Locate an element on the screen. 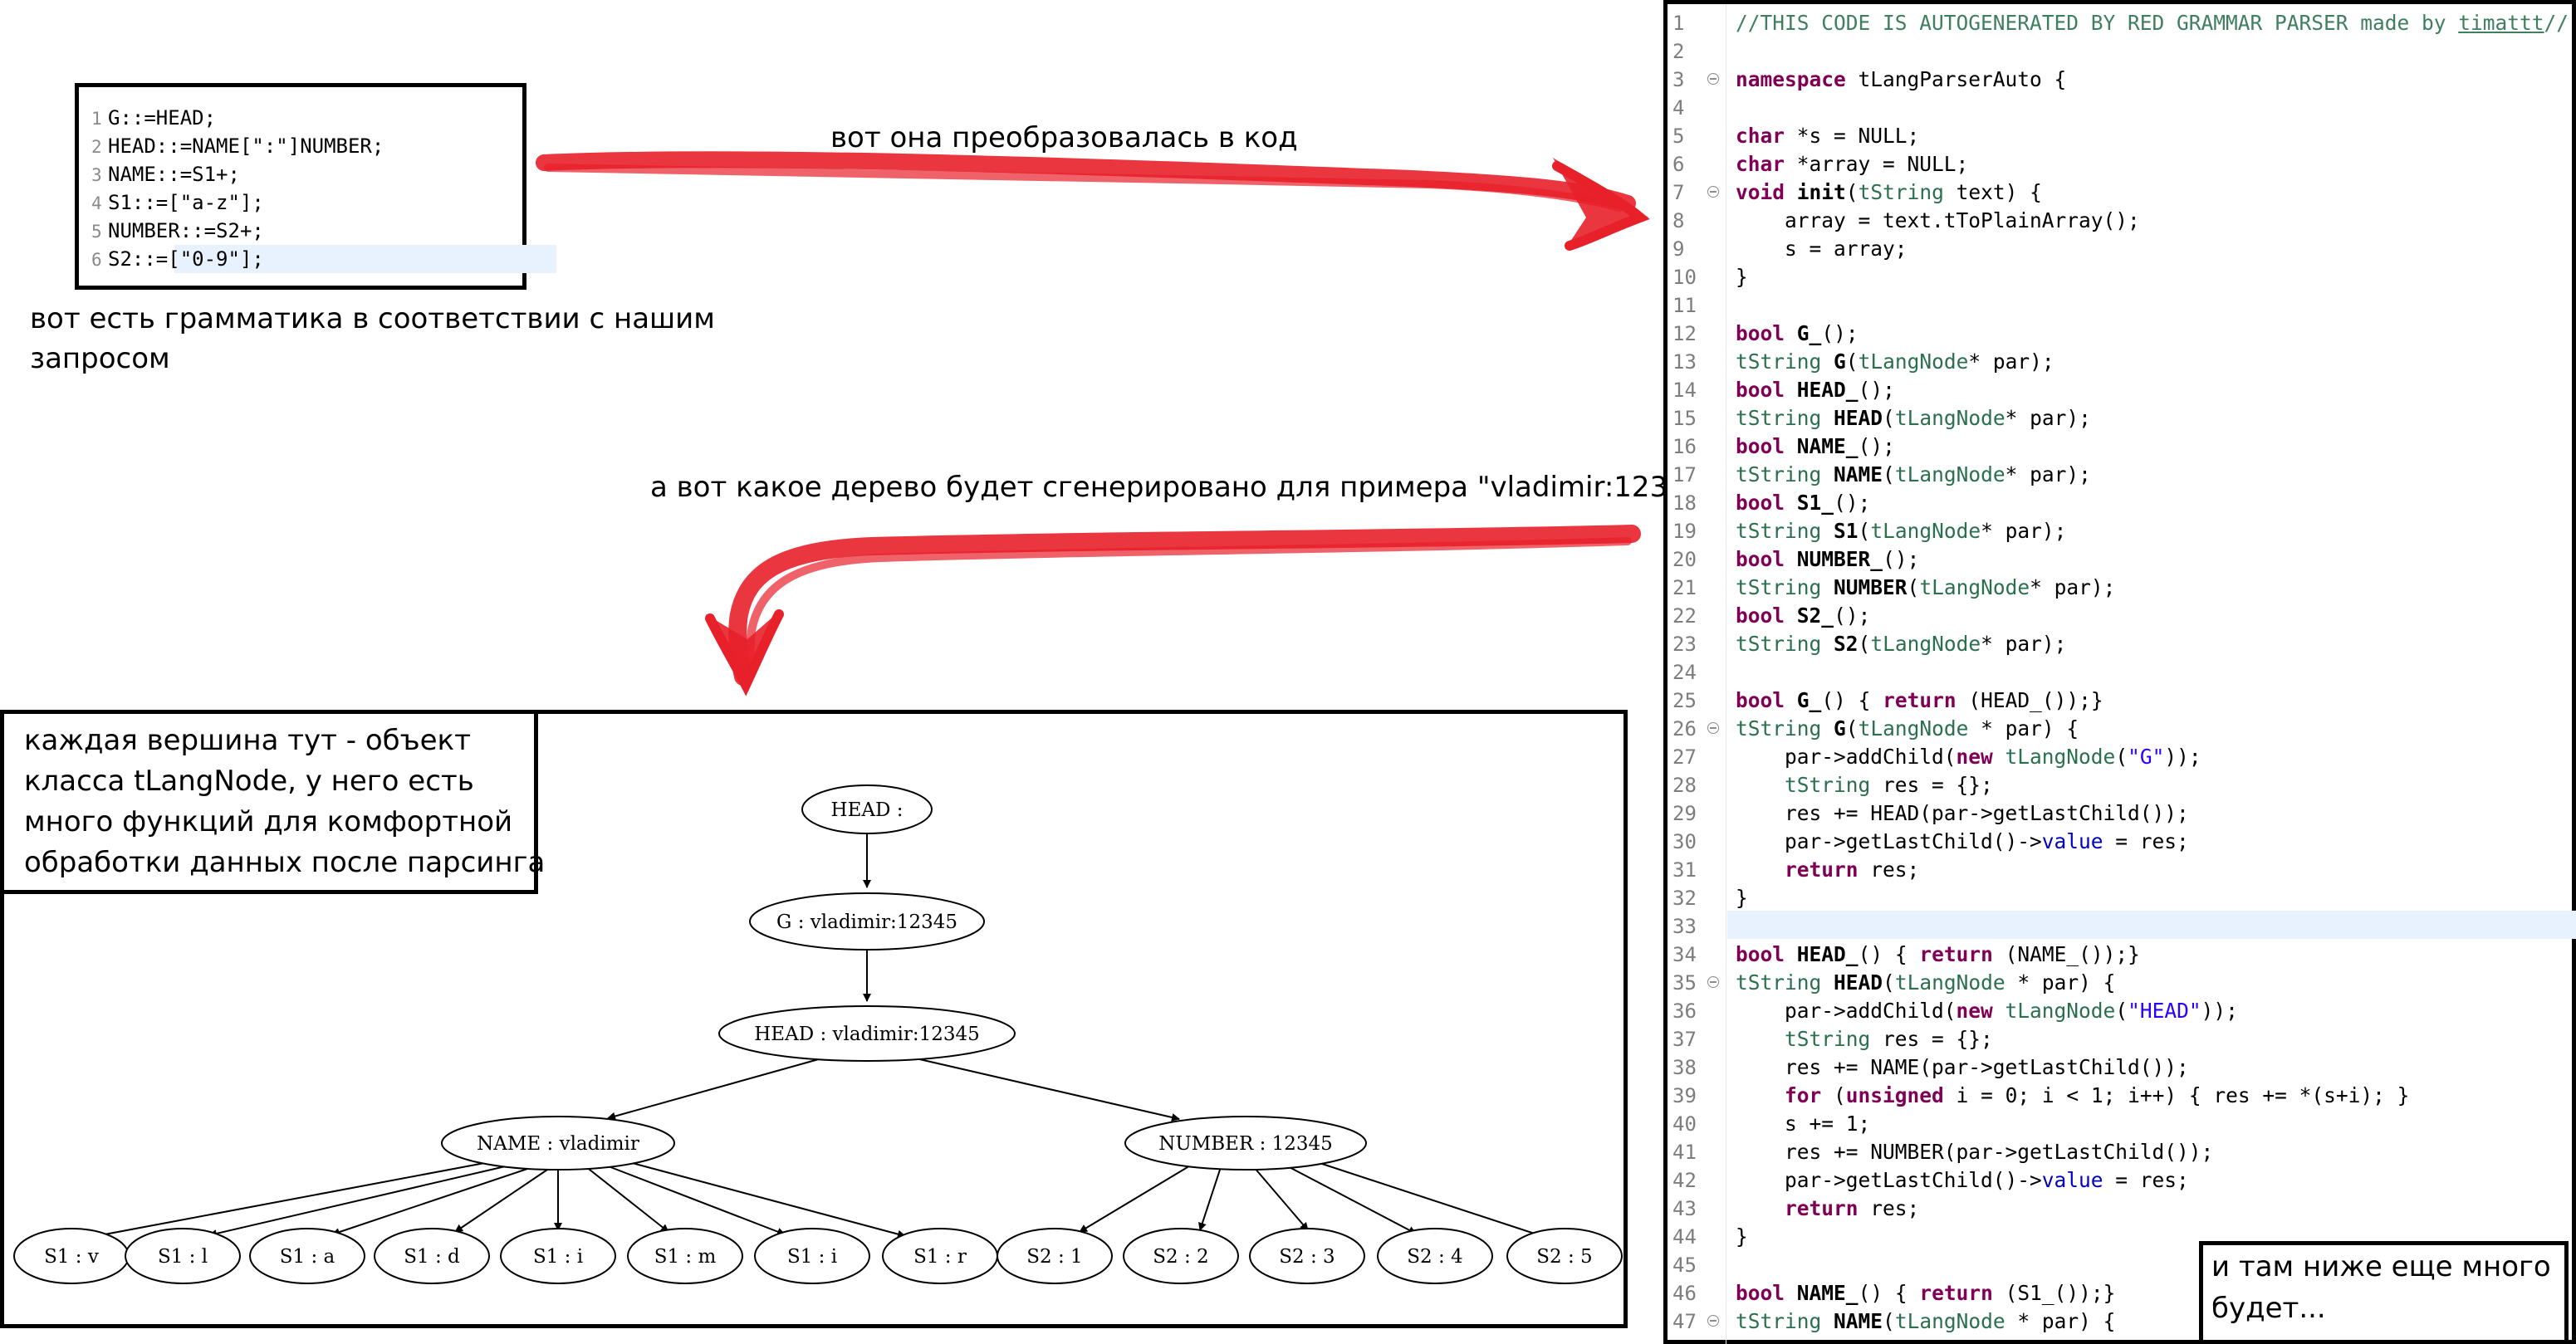 This screenshot has height=1344, width=2576. tree-node-label: S1 : d is located at coordinates (432, 1257).